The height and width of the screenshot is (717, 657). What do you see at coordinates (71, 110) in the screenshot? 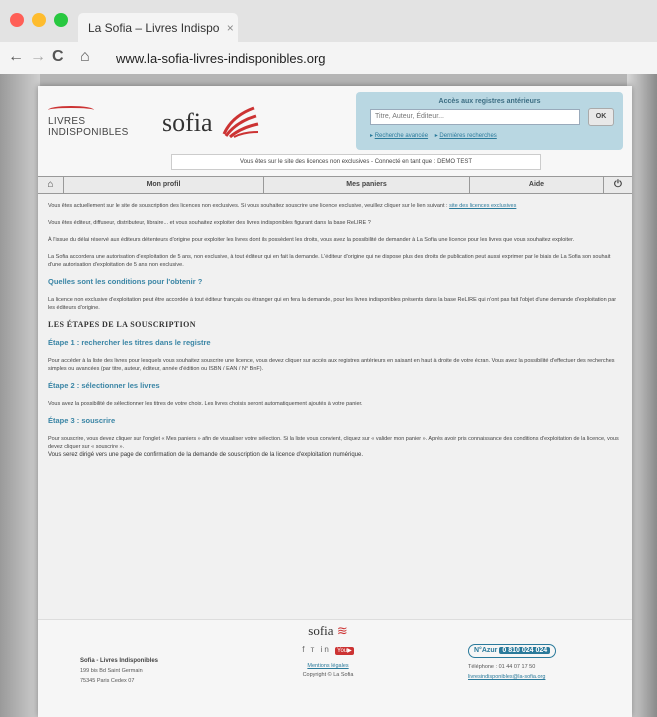
I see `swoosh-icon` at bounding box center [71, 110].